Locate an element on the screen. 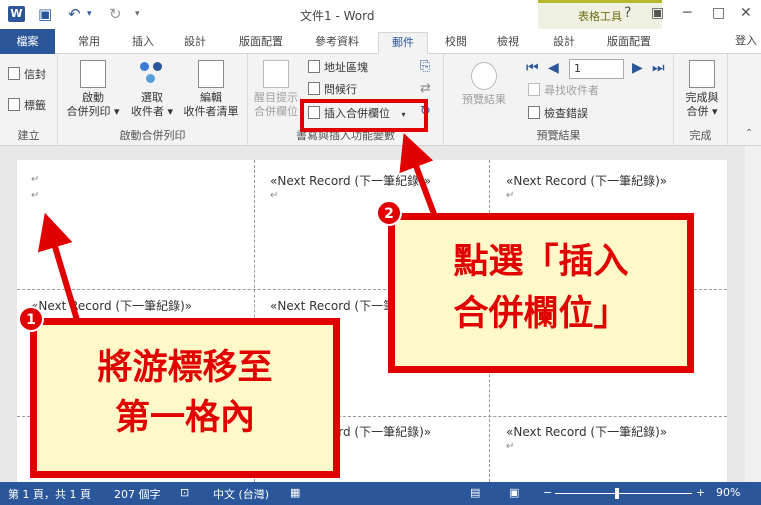 The image size is (761, 505). table-tools-label: 表格工具 is located at coordinates (600, 16).